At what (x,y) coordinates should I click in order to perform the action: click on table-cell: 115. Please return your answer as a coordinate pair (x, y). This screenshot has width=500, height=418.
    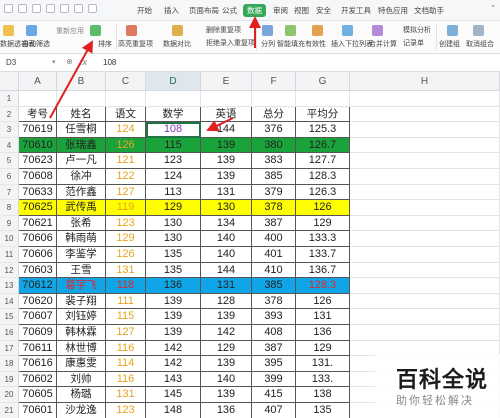
    Looking at the image, I should click on (126, 317).